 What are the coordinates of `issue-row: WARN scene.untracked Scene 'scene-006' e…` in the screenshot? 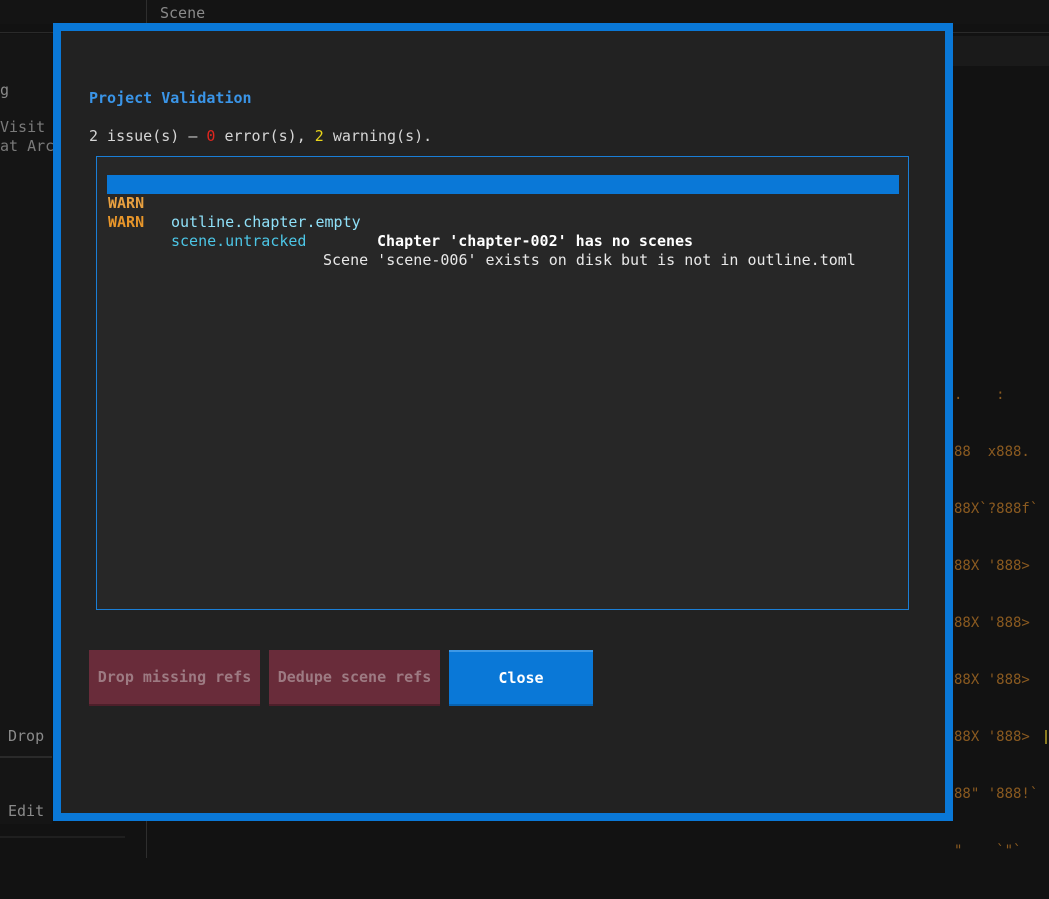 It's located at (503, 203).